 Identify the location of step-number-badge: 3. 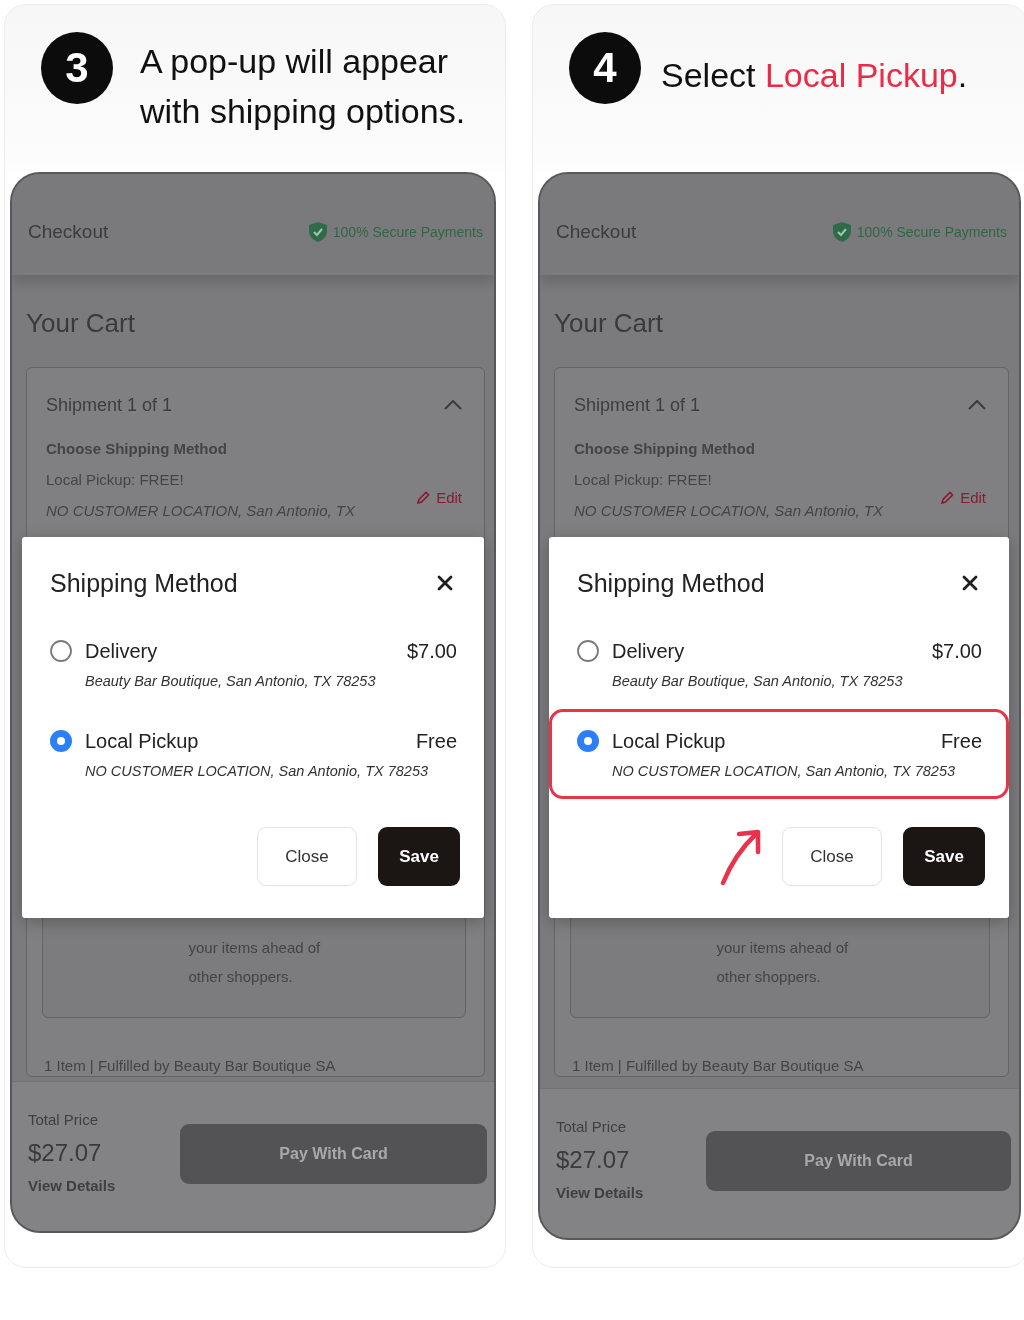
(77, 68).